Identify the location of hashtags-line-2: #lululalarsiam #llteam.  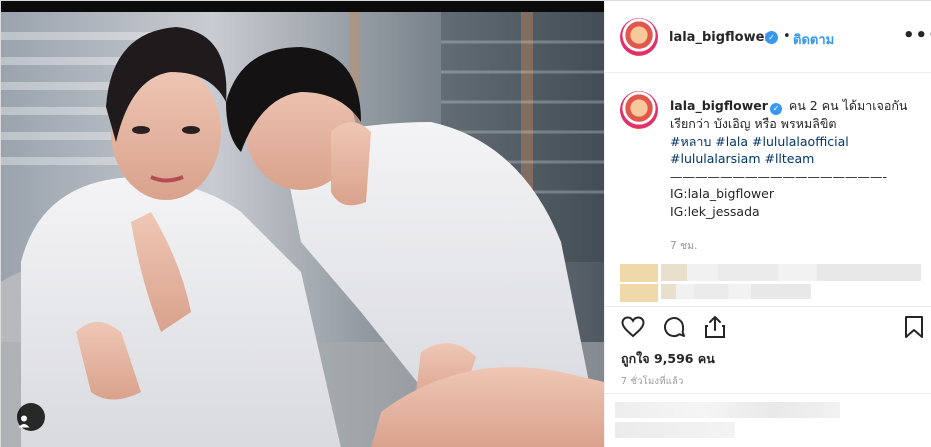
(795, 159).